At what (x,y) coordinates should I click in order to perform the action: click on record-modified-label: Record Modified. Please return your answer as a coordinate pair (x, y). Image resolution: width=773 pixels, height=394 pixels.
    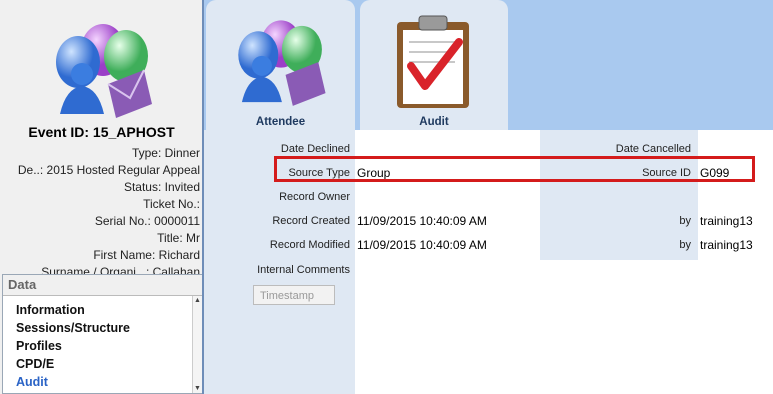
    Looking at the image, I should click on (309, 245).